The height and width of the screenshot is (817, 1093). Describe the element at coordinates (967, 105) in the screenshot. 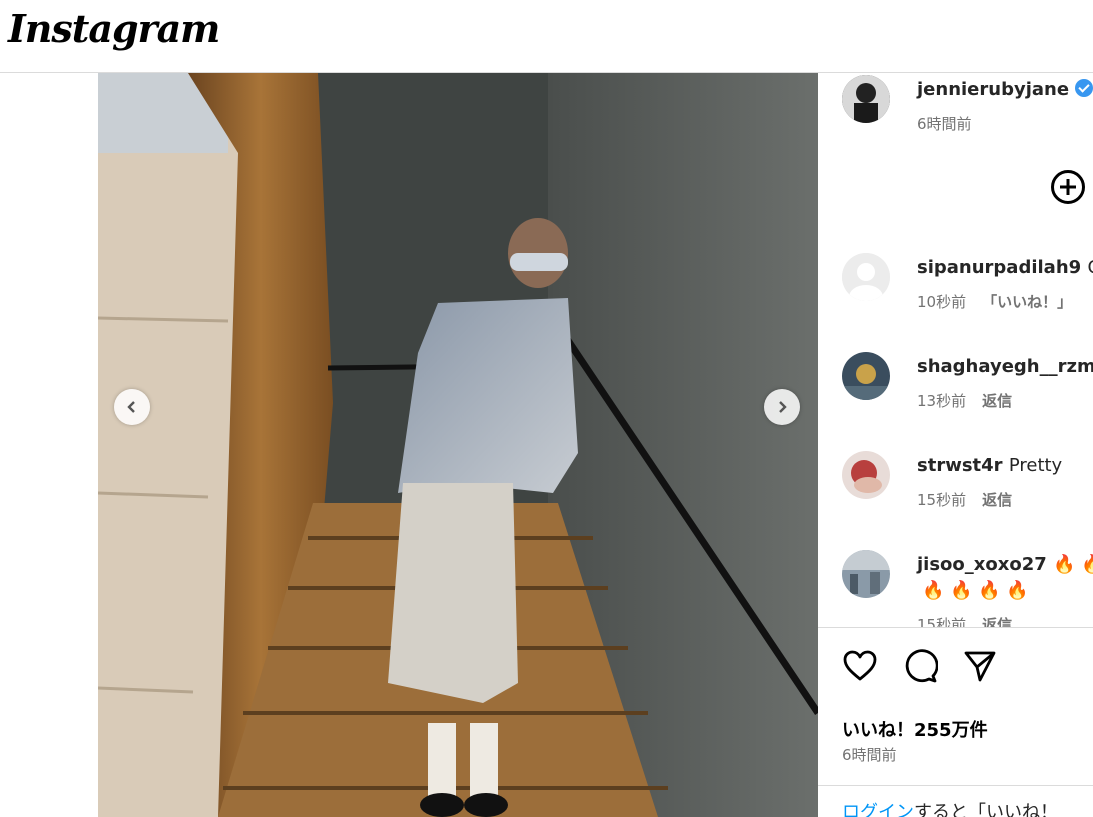

I see `post-author-header: jennierubyjane 6時間前` at that location.